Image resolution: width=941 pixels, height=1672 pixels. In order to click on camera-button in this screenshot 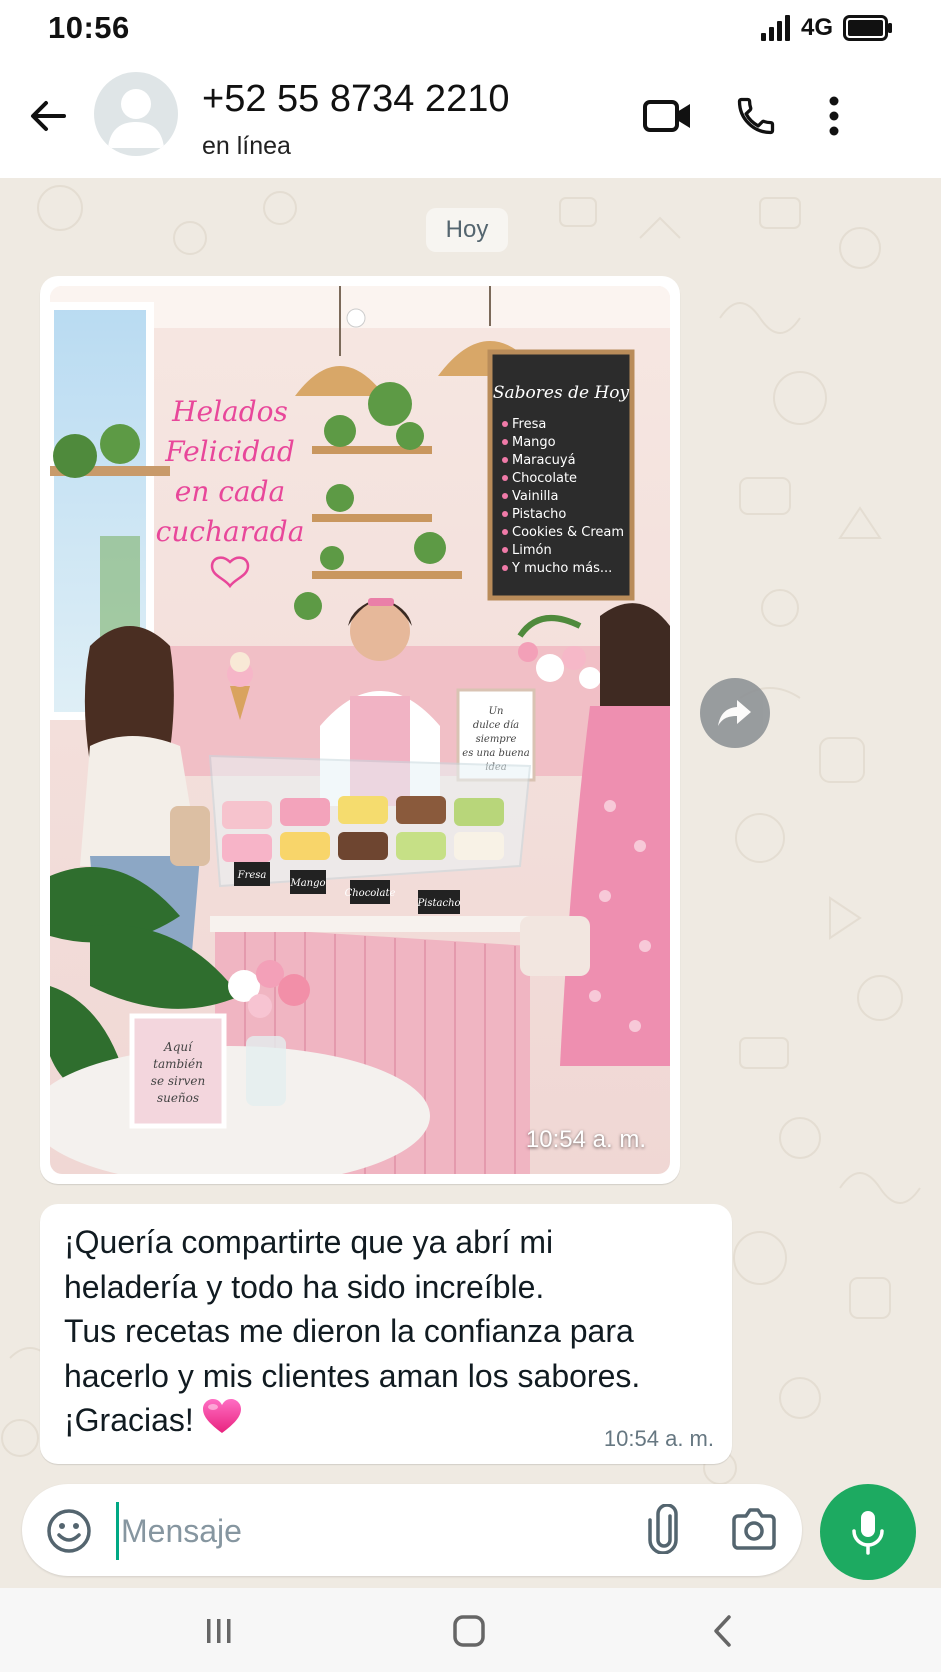, I will do `click(754, 1529)`.